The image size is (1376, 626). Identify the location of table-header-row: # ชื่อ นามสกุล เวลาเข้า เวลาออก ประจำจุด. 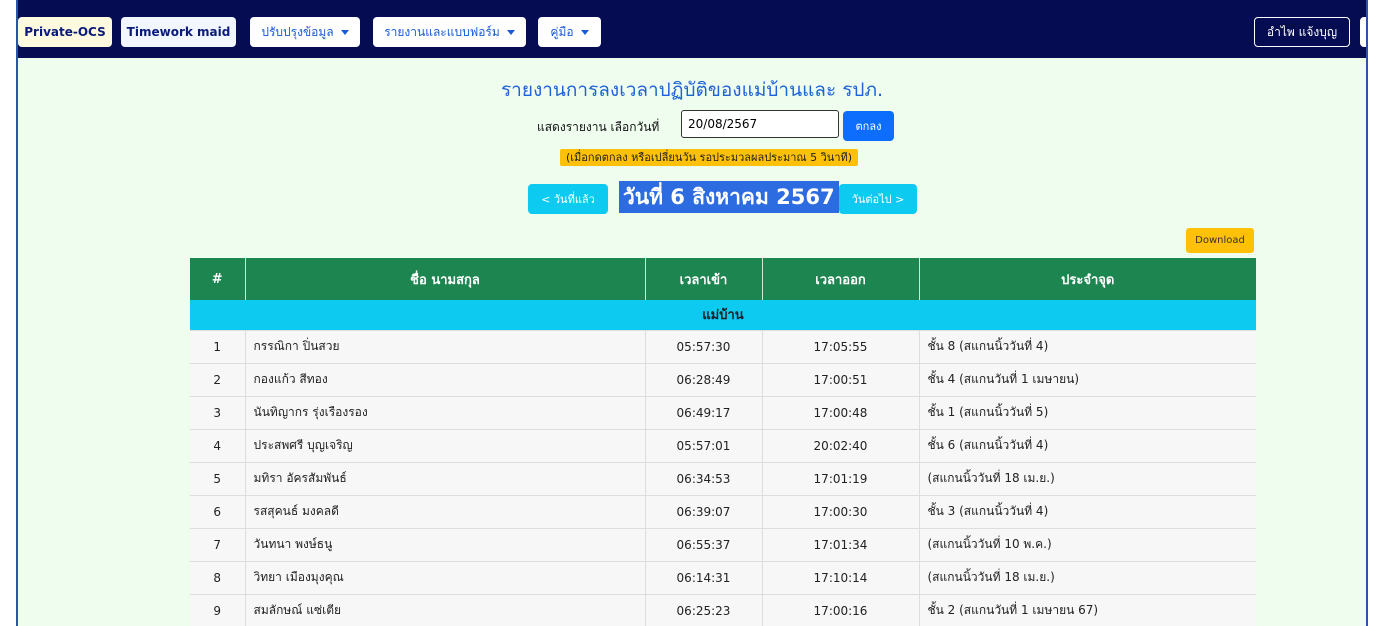
(723, 279).